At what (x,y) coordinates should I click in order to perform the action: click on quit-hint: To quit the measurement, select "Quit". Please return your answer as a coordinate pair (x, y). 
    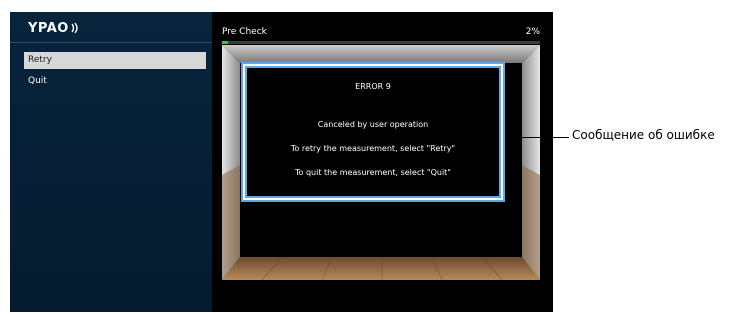
    Looking at the image, I should click on (373, 172).